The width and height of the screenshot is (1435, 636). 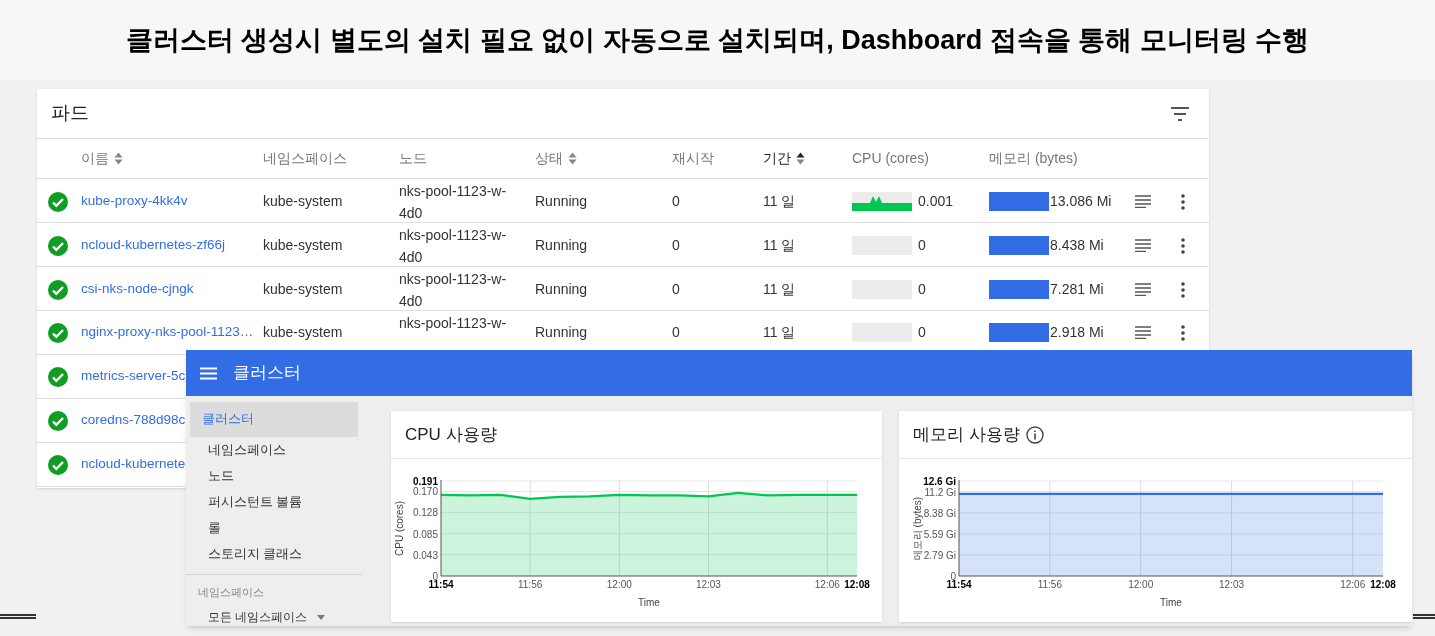 I want to click on axis-title: 메모리 (bytes), so click(x=917, y=528).